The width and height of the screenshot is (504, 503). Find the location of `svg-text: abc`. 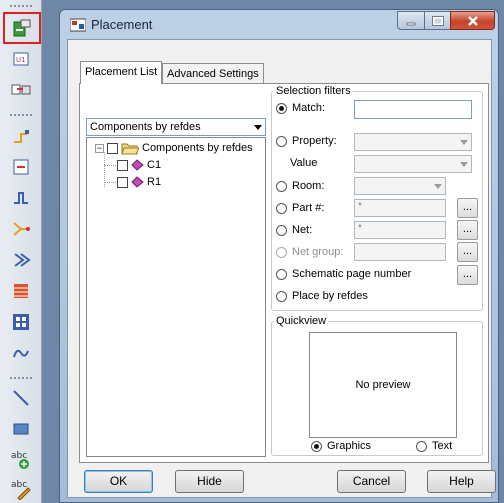

svg-text: abc is located at coordinates (19, 485).